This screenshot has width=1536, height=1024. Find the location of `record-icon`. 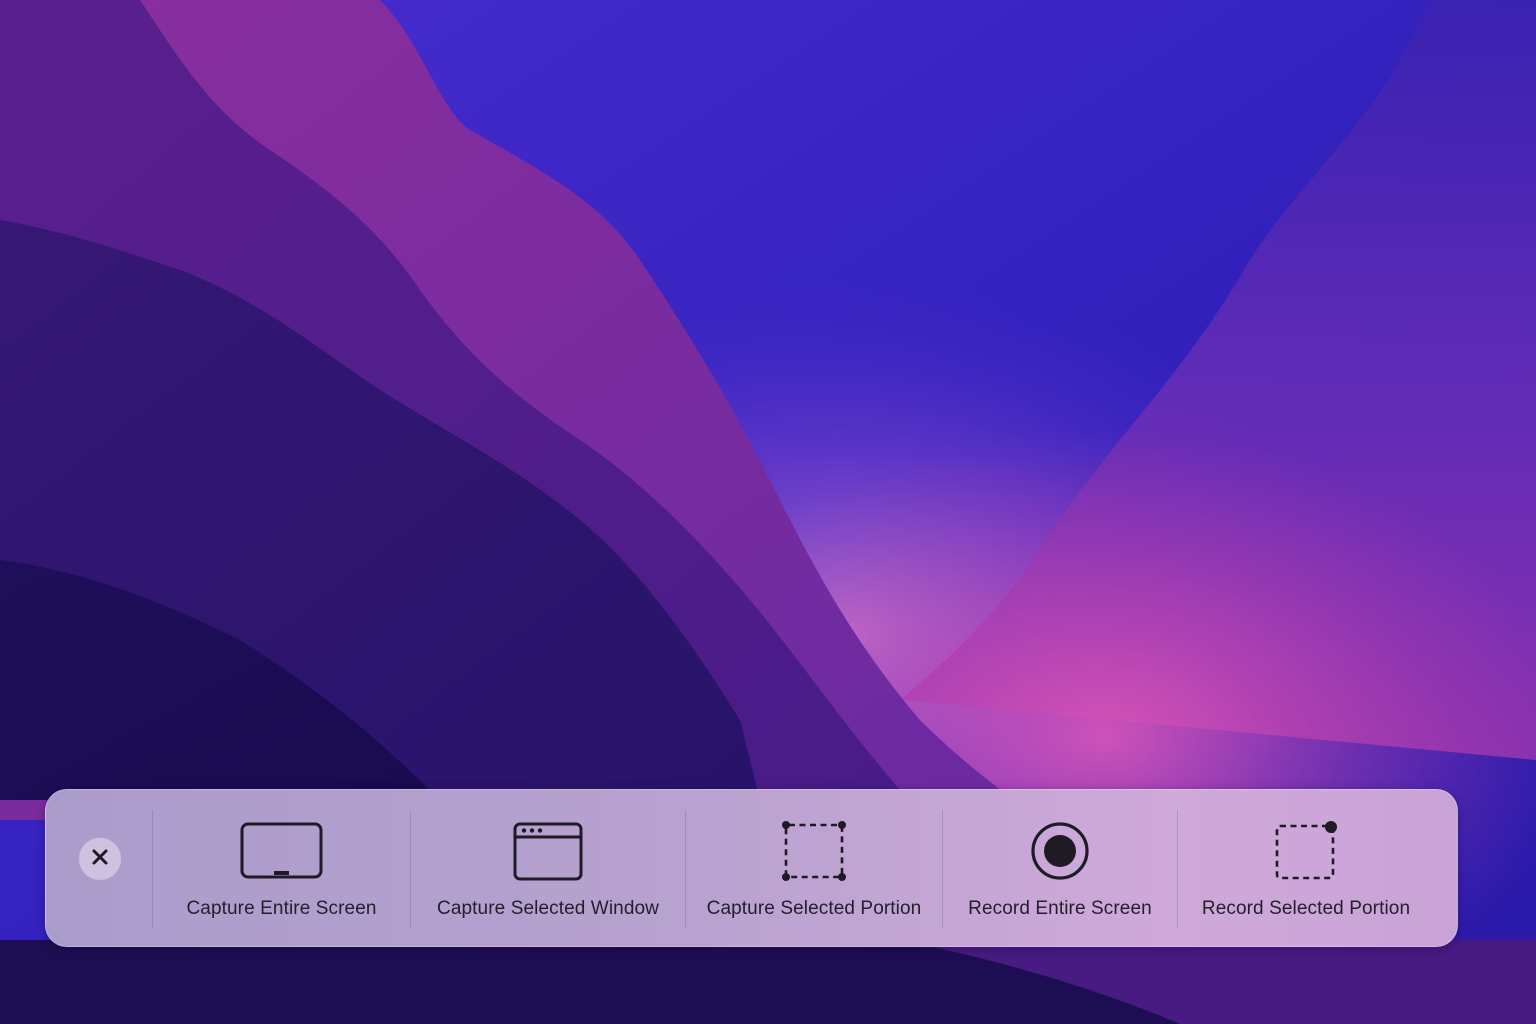

record-icon is located at coordinates (1060, 851).